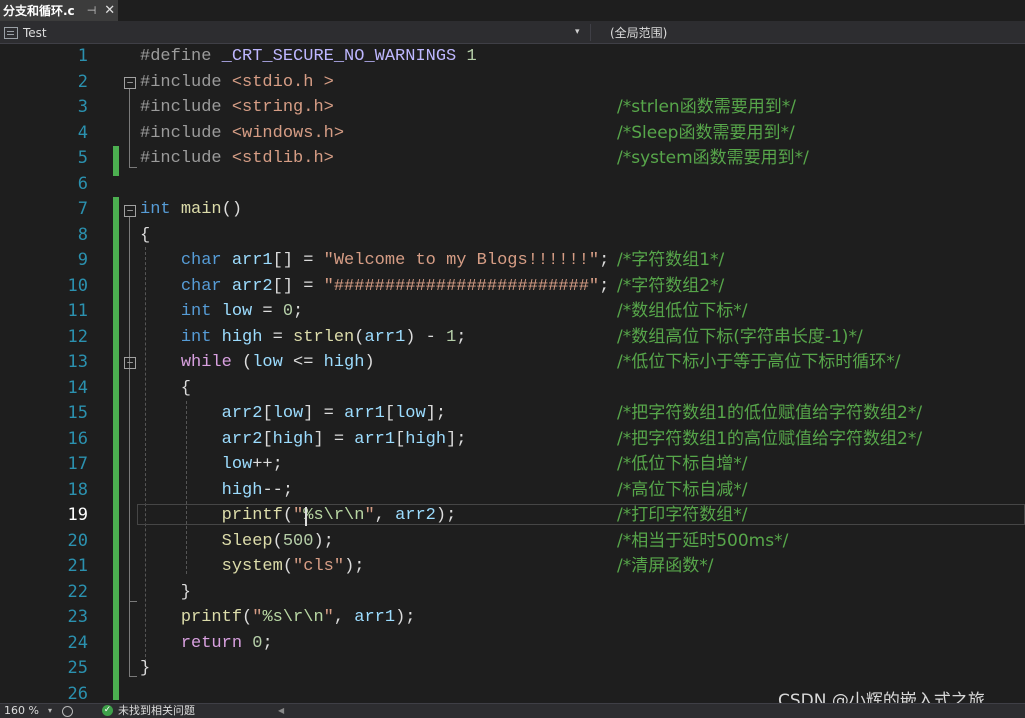  What do you see at coordinates (257, 490) in the screenshot?
I see `code-line-18: high--;` at bounding box center [257, 490].